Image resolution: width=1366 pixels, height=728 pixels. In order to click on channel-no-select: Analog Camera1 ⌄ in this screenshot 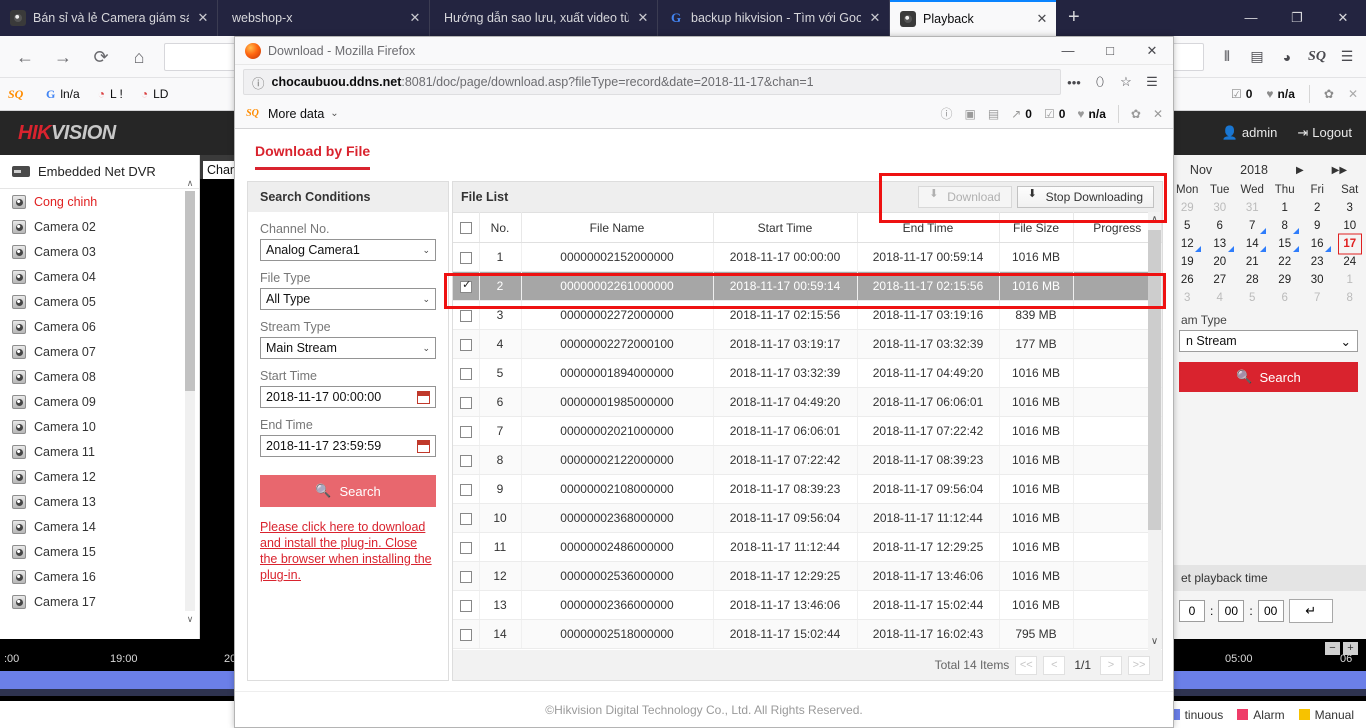, I will do `click(348, 250)`.